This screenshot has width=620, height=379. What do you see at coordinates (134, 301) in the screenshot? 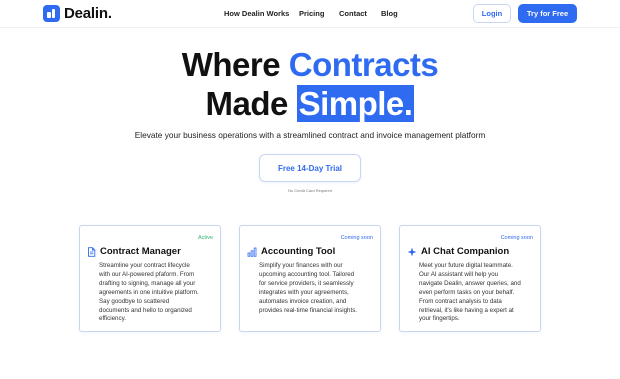
I see `card-description-line: Say goodbye to scattered` at bounding box center [134, 301].